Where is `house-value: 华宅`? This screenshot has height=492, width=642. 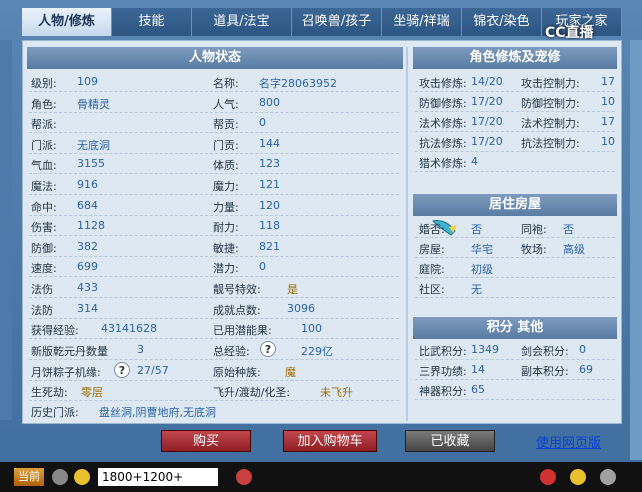 house-value: 华宅 is located at coordinates (482, 249).